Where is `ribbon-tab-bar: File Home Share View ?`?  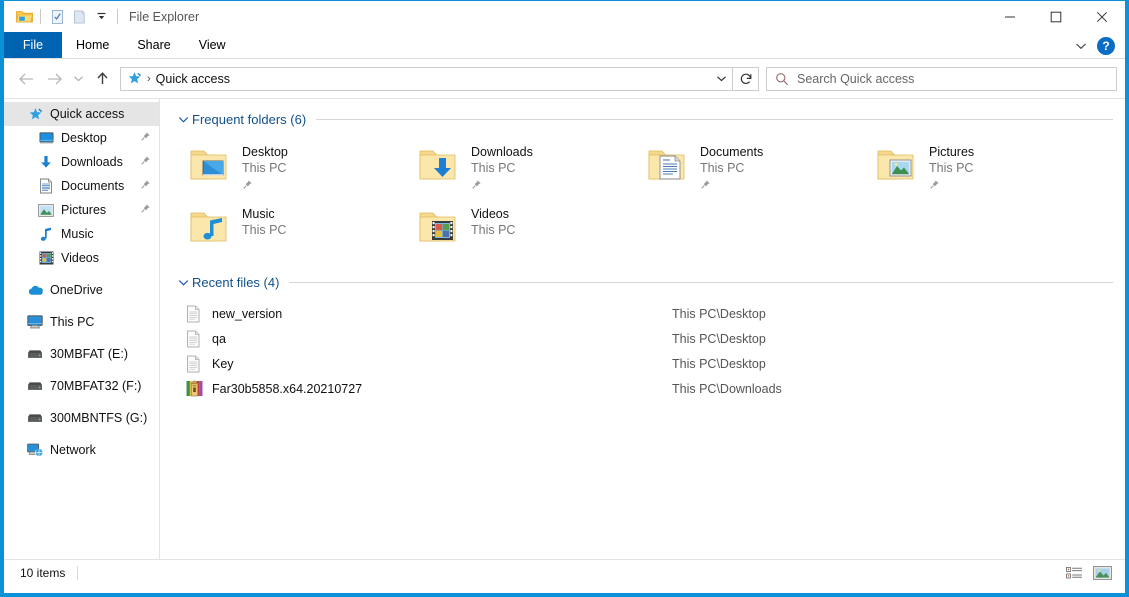
ribbon-tab-bar: File Home Share View ? is located at coordinates (564, 45).